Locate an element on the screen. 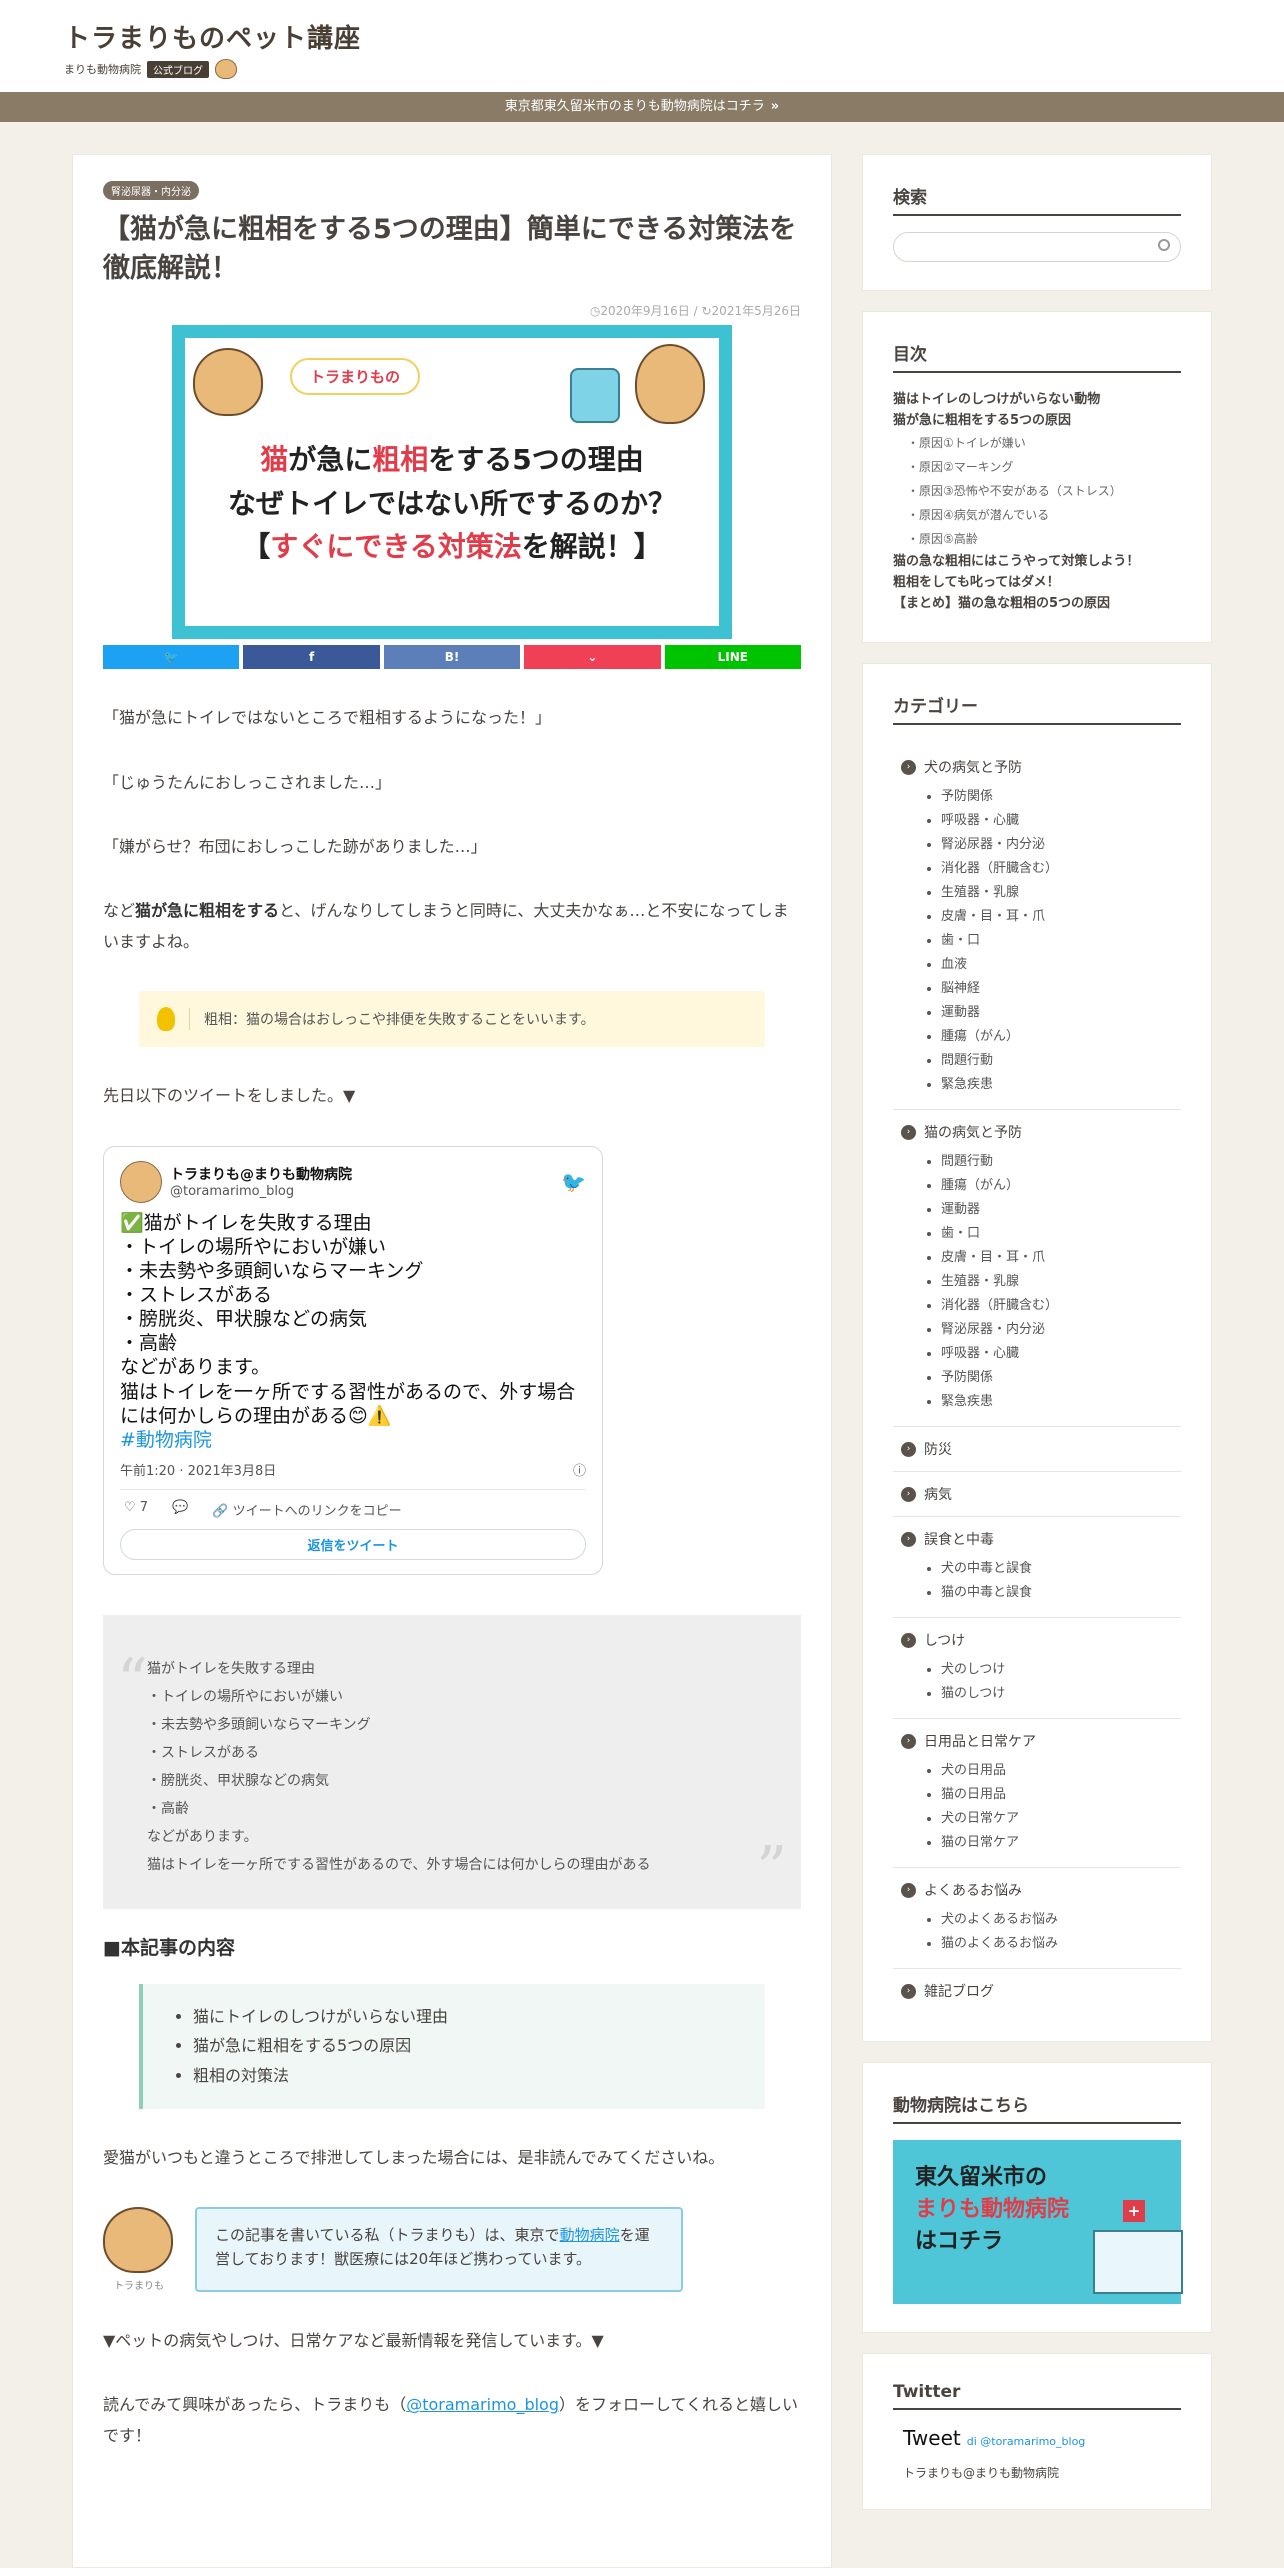  twitter-bird-icon: 🐦 is located at coordinates (573, 1182).